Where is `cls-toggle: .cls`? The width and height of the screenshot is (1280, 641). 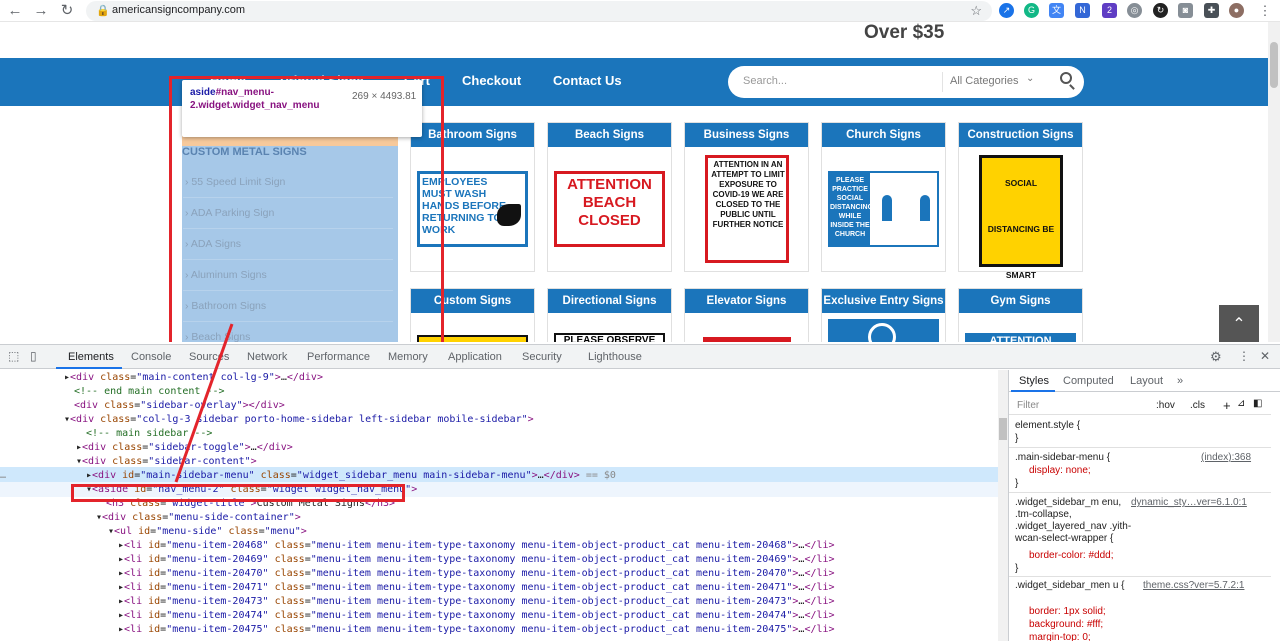
cls-toggle: .cls is located at coordinates (1197, 405).